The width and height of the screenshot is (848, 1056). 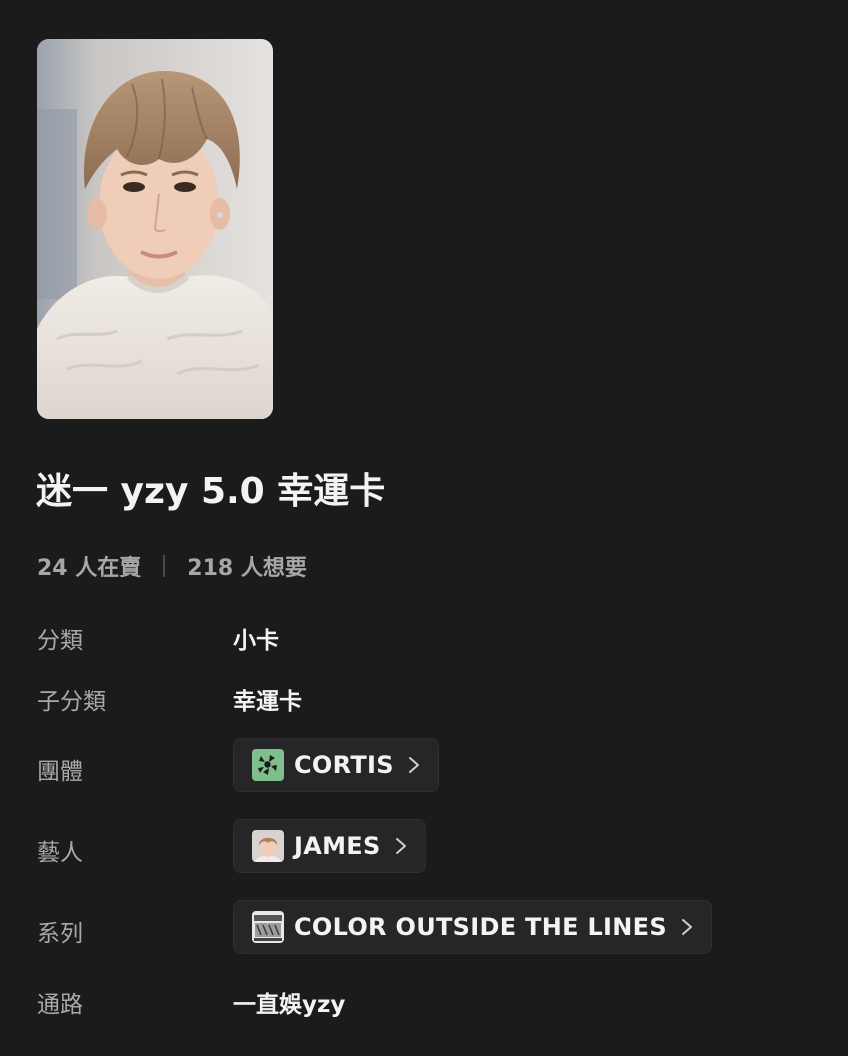 I want to click on group-label: 團體, so click(x=60, y=772).